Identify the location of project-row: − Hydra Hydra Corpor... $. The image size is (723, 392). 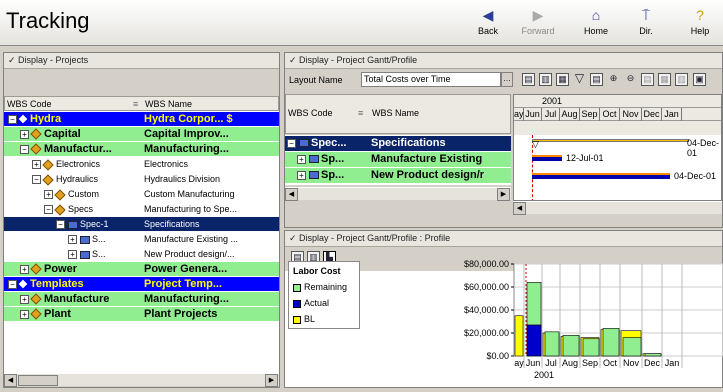
(141, 119).